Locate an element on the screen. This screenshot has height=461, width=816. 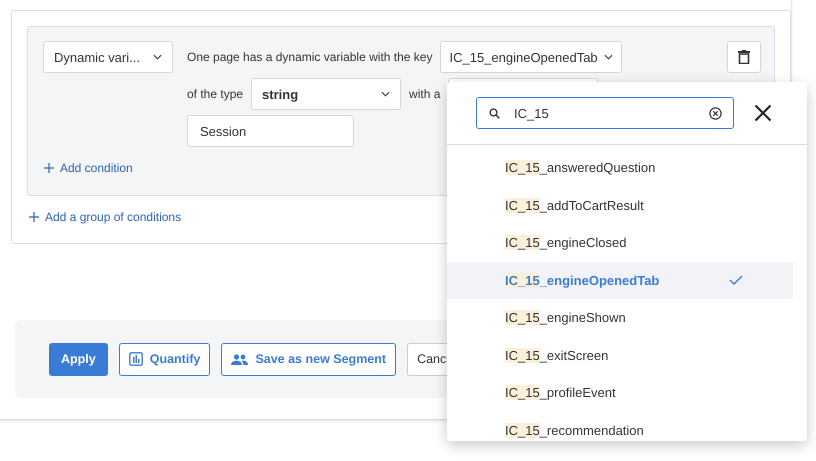
delete-button is located at coordinates (744, 57).